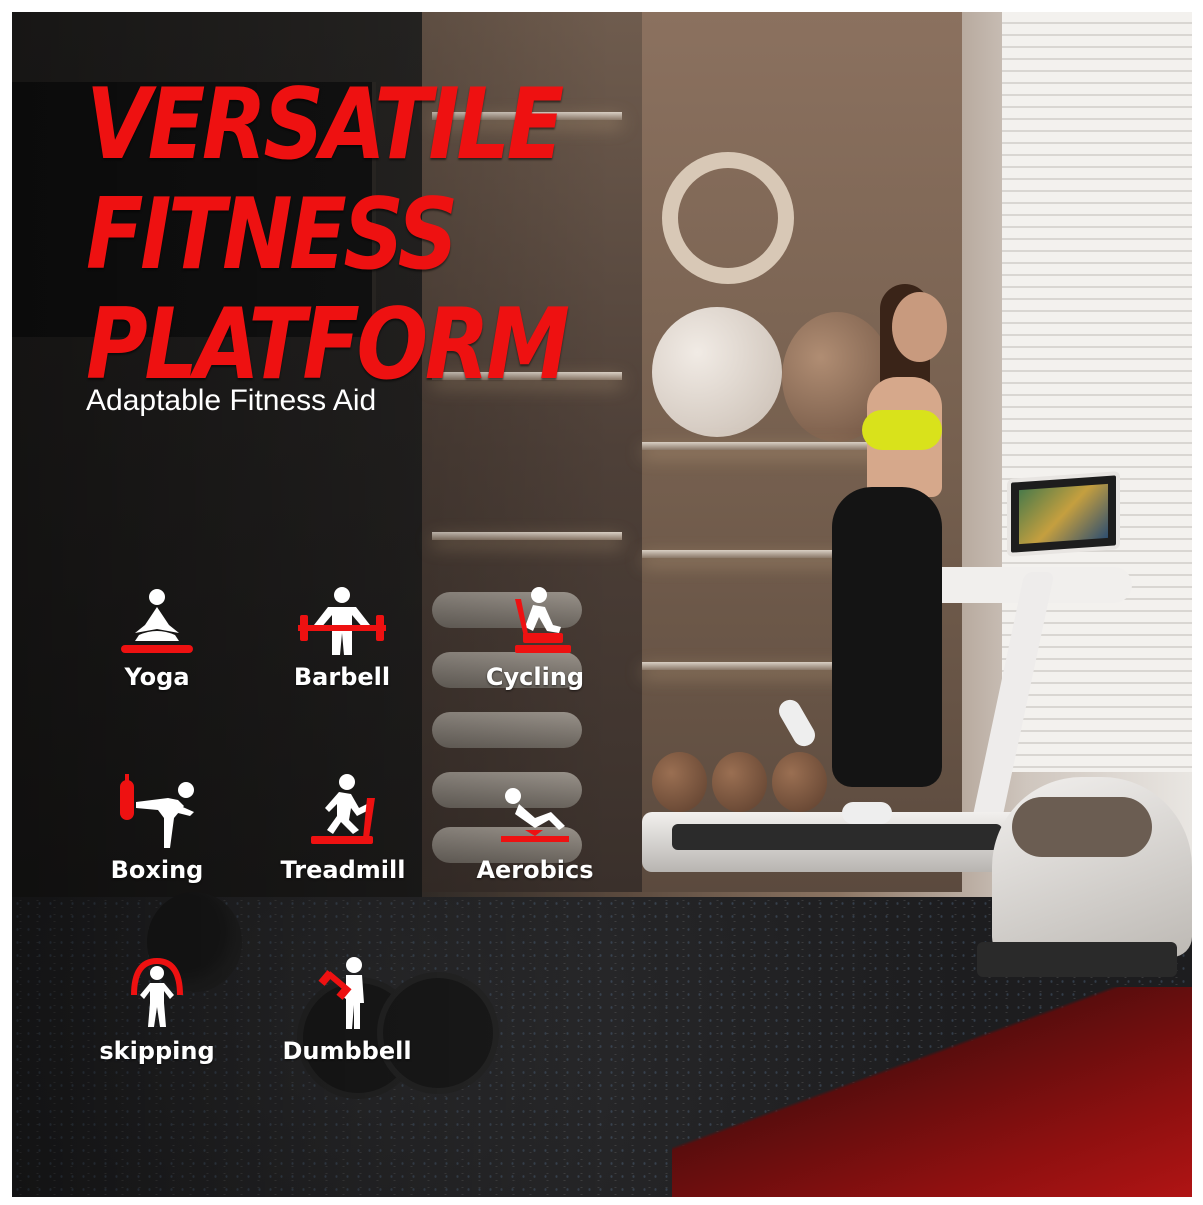 Image resolution: width=1203 pixels, height=1205 pixels. What do you see at coordinates (343, 809) in the screenshot?
I see `treadmill-icon` at bounding box center [343, 809].